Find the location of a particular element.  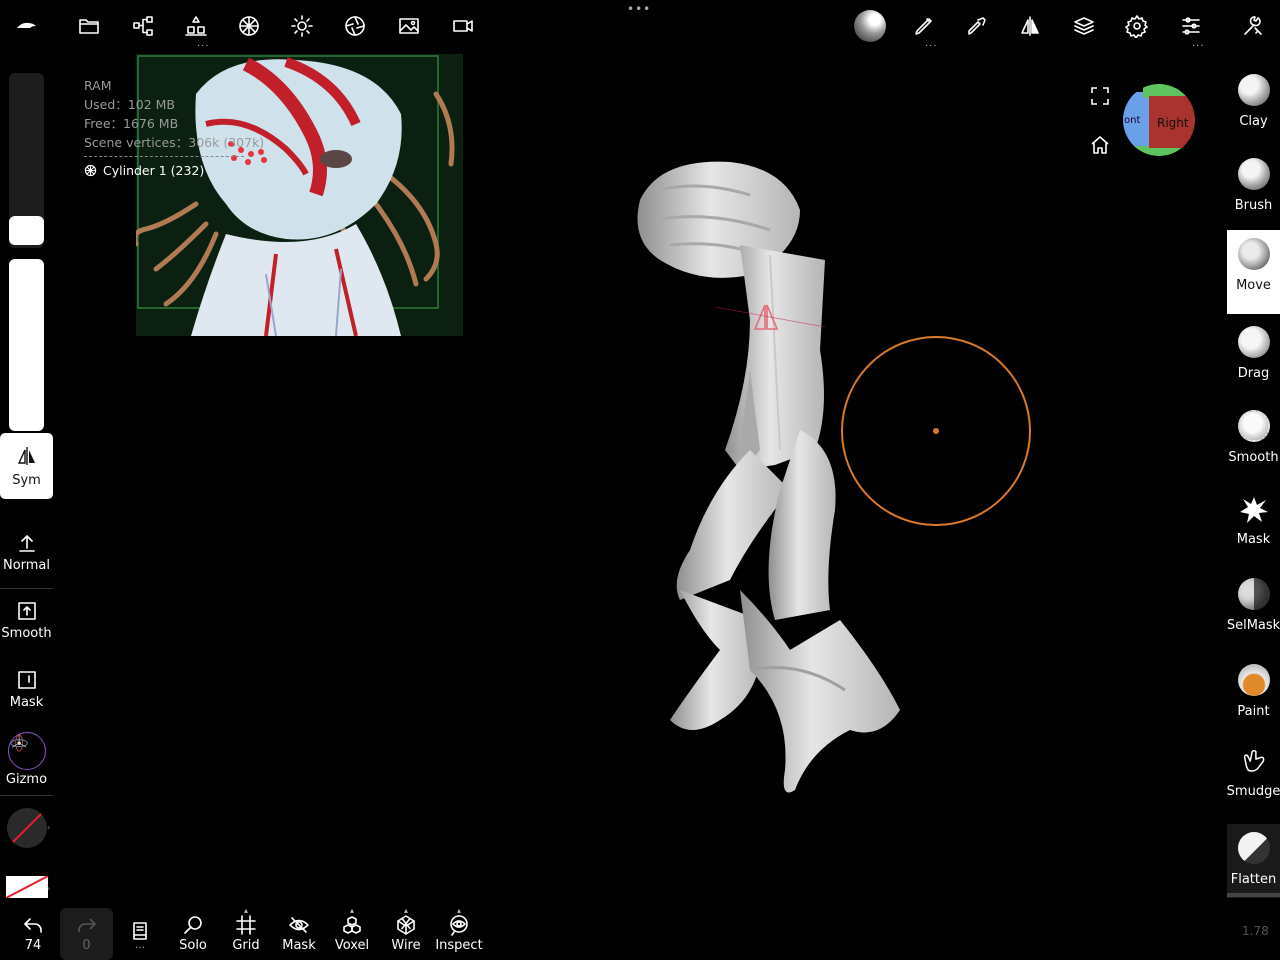

wire-label: Wire is located at coordinates (406, 945).